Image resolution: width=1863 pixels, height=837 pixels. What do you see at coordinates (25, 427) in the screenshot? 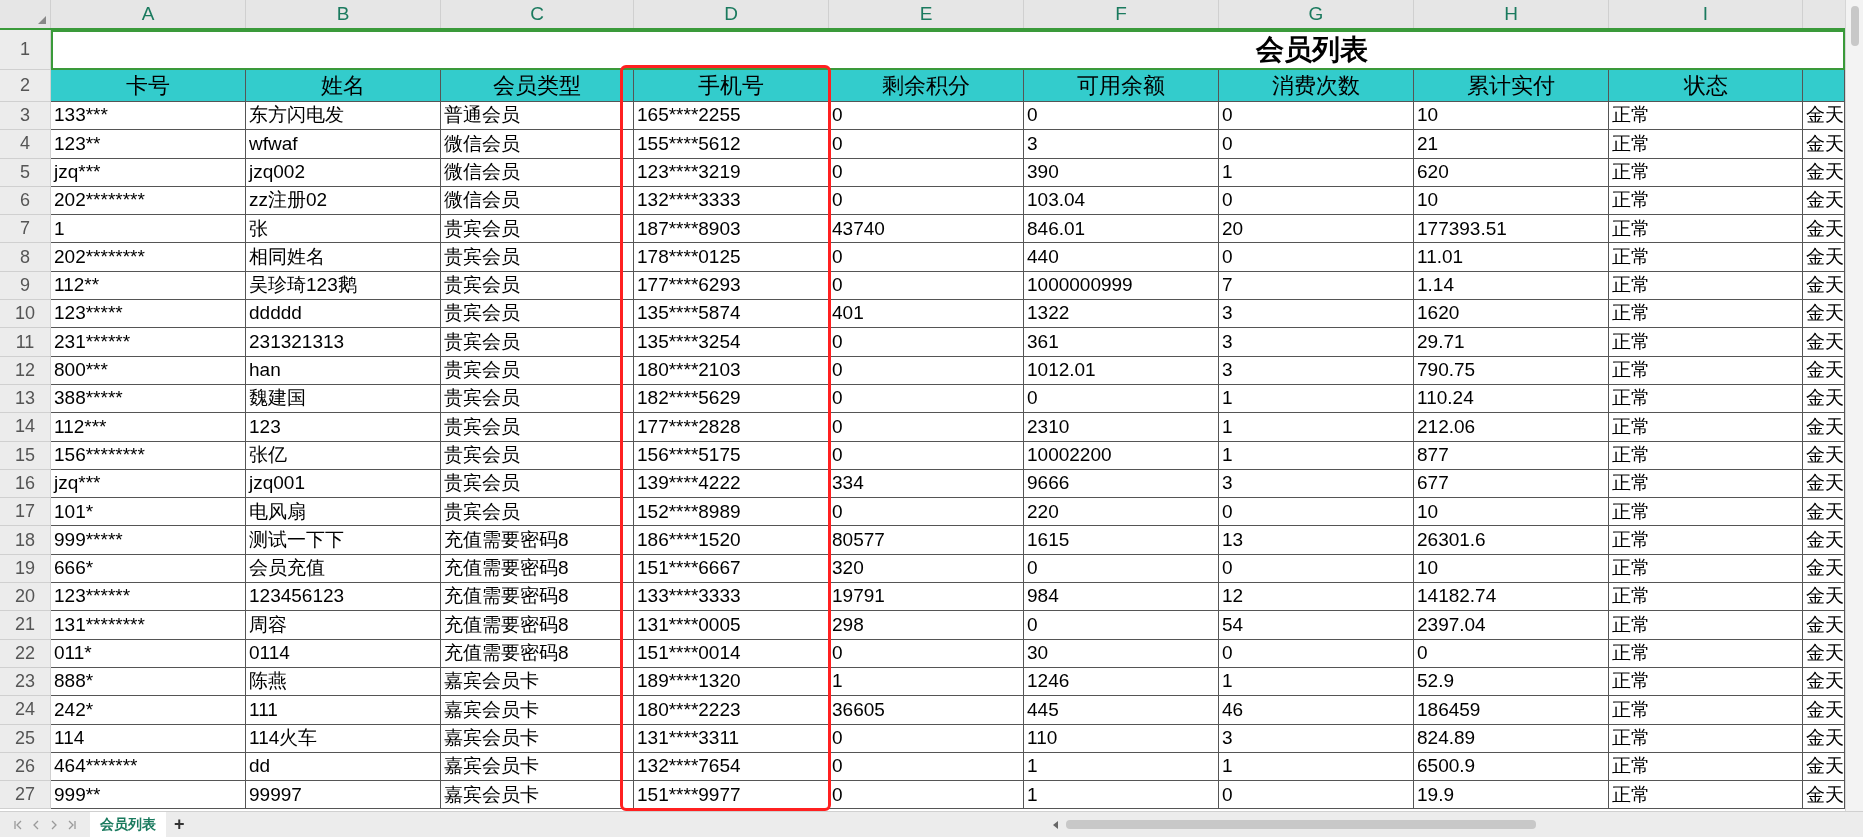
I see `row-header: 14` at bounding box center [25, 427].